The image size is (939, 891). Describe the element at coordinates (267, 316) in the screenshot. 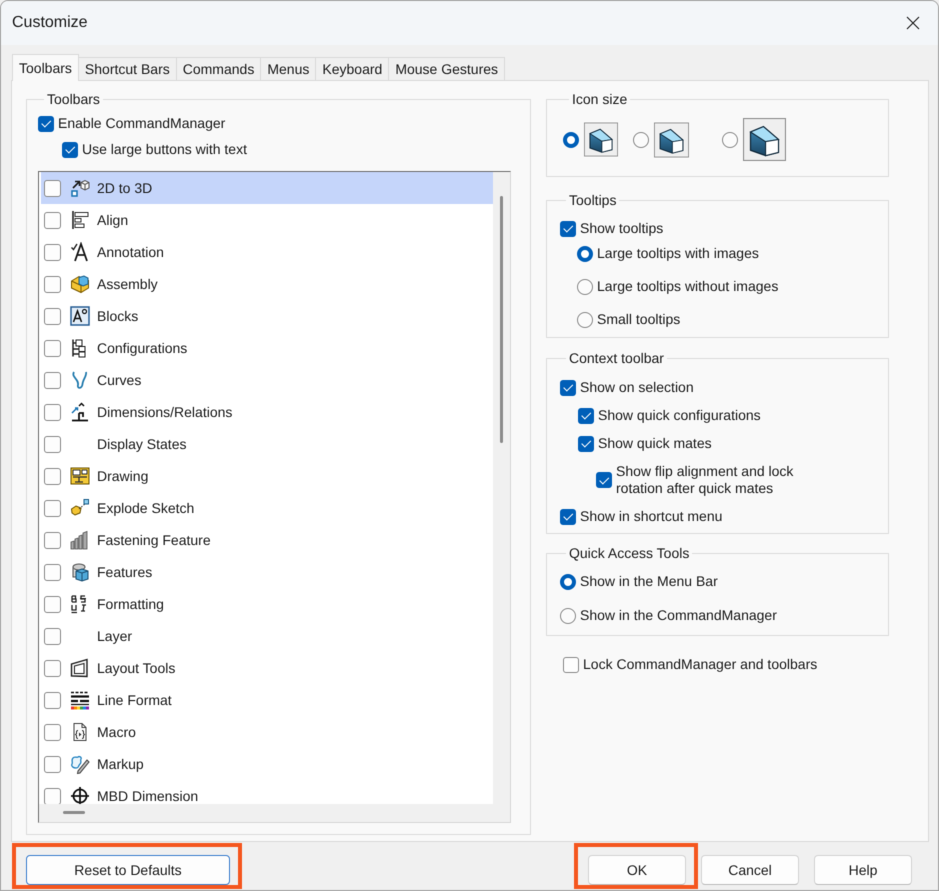

I see `list-item: Blocks` at that location.